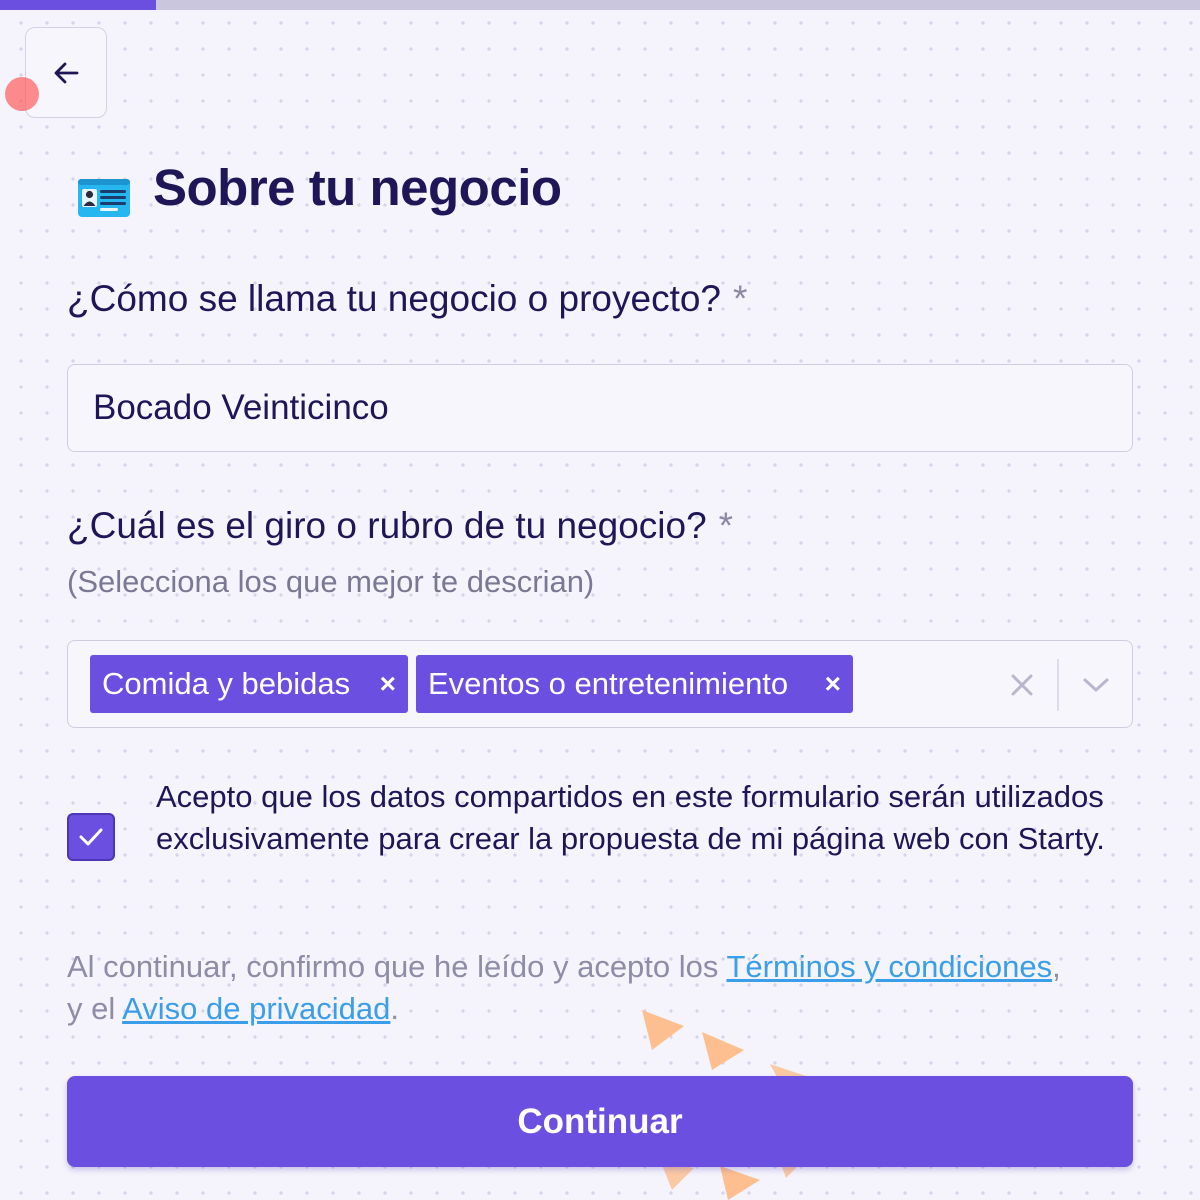 This screenshot has height=1200, width=1200. What do you see at coordinates (22, 94) in the screenshot?
I see `cursor-indicator` at bounding box center [22, 94].